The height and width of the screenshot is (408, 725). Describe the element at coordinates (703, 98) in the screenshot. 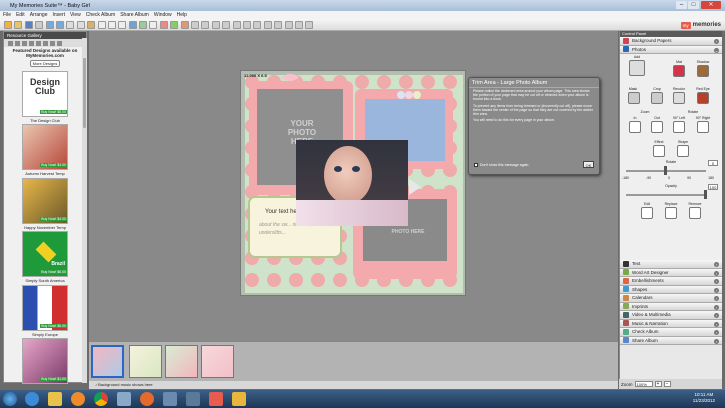

I see `red-eye-button` at that location.